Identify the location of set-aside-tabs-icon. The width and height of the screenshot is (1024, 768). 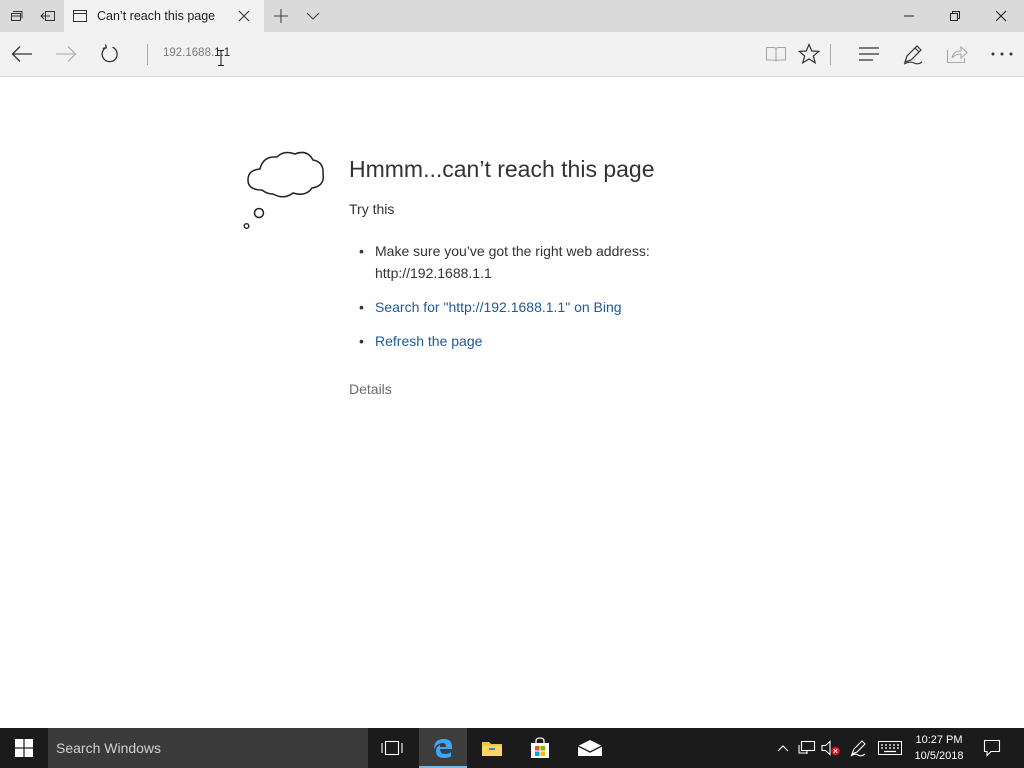
(47, 16).